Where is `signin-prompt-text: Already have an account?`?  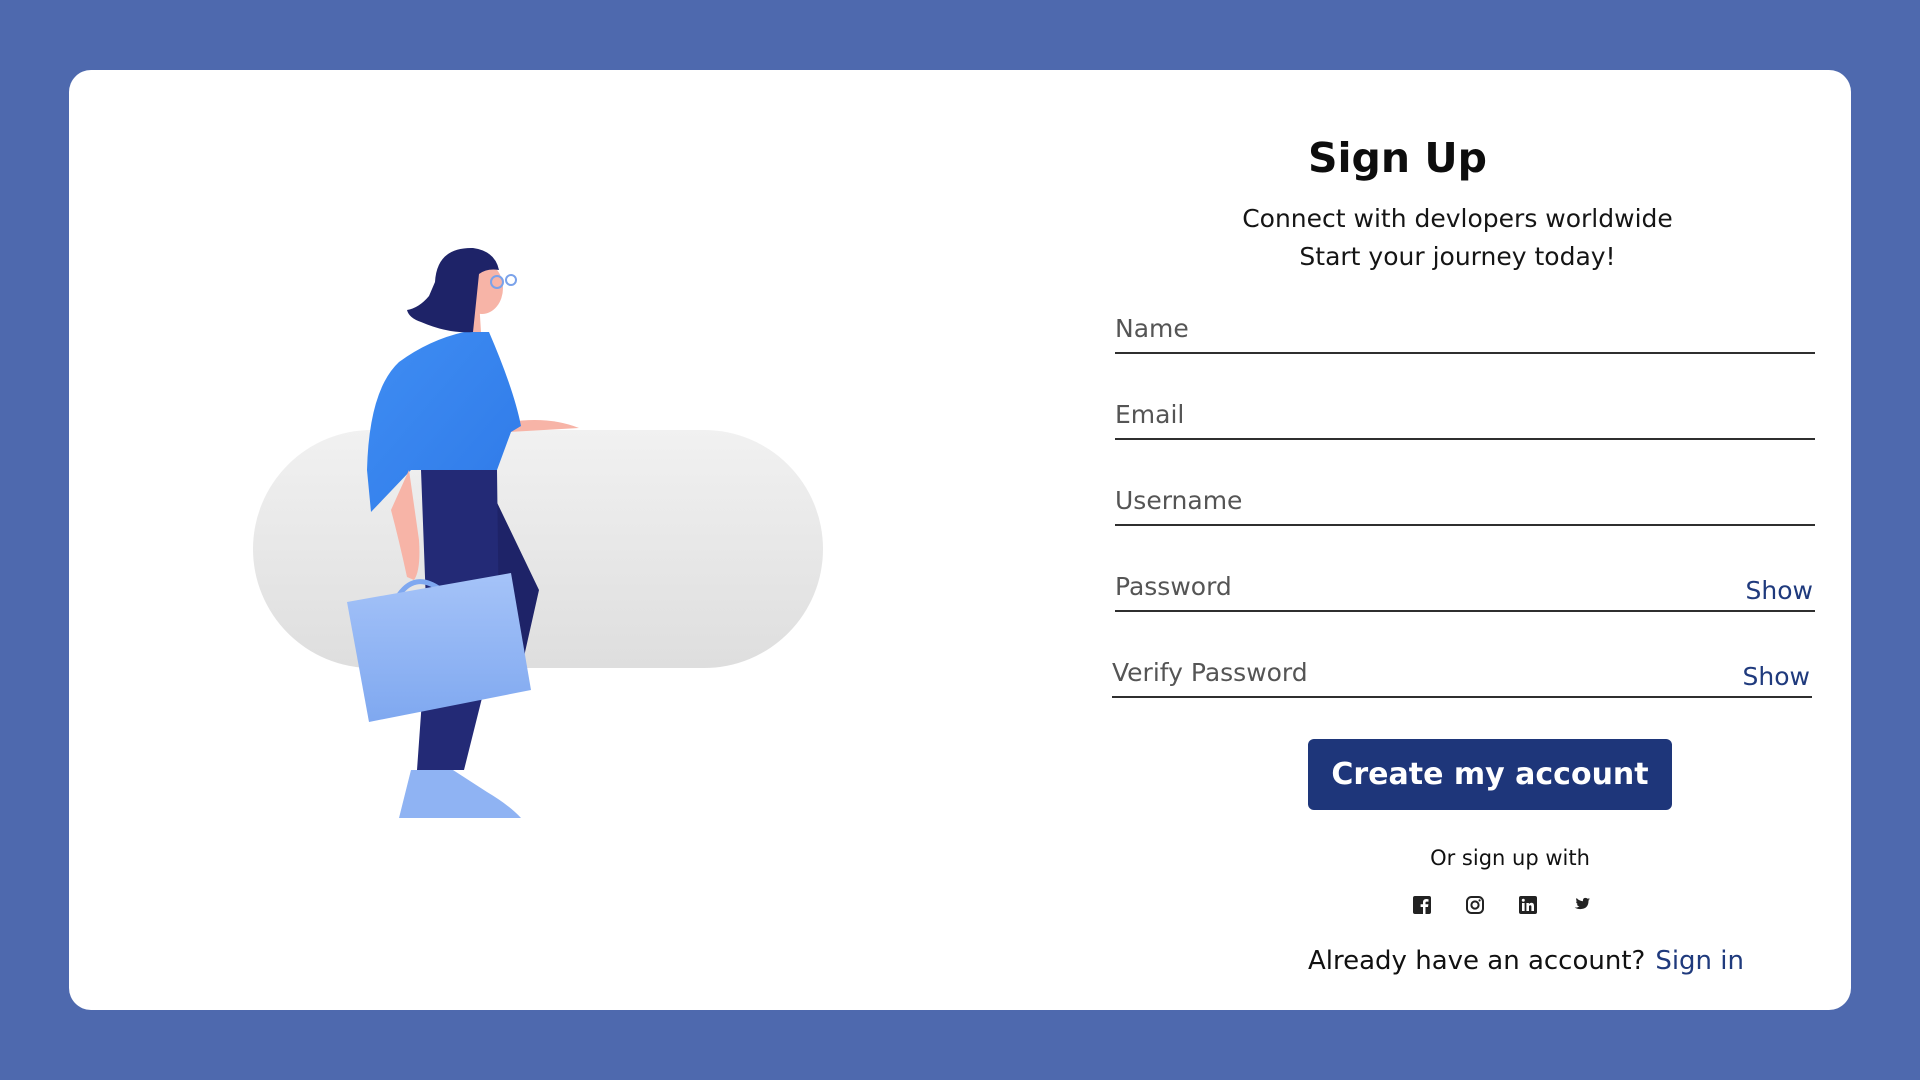
signin-prompt-text: Already have an account? is located at coordinates (1477, 961).